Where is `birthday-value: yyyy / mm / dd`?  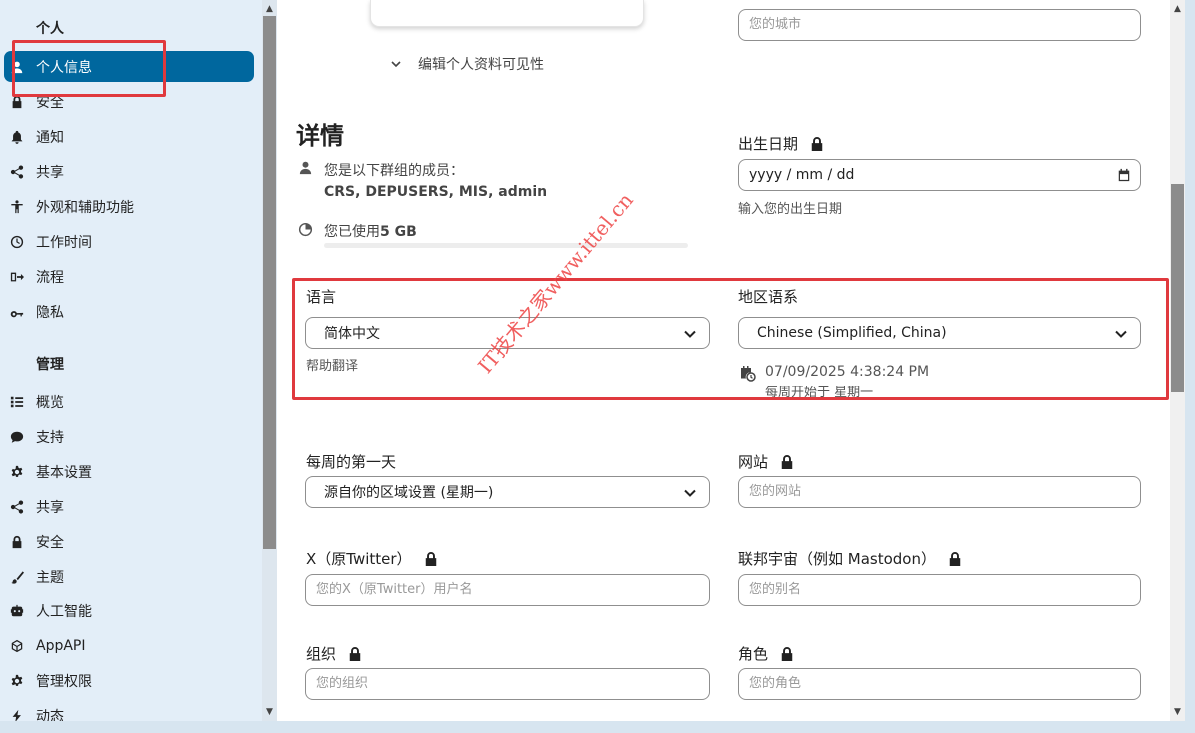 birthday-value: yyyy / mm / dd is located at coordinates (802, 175).